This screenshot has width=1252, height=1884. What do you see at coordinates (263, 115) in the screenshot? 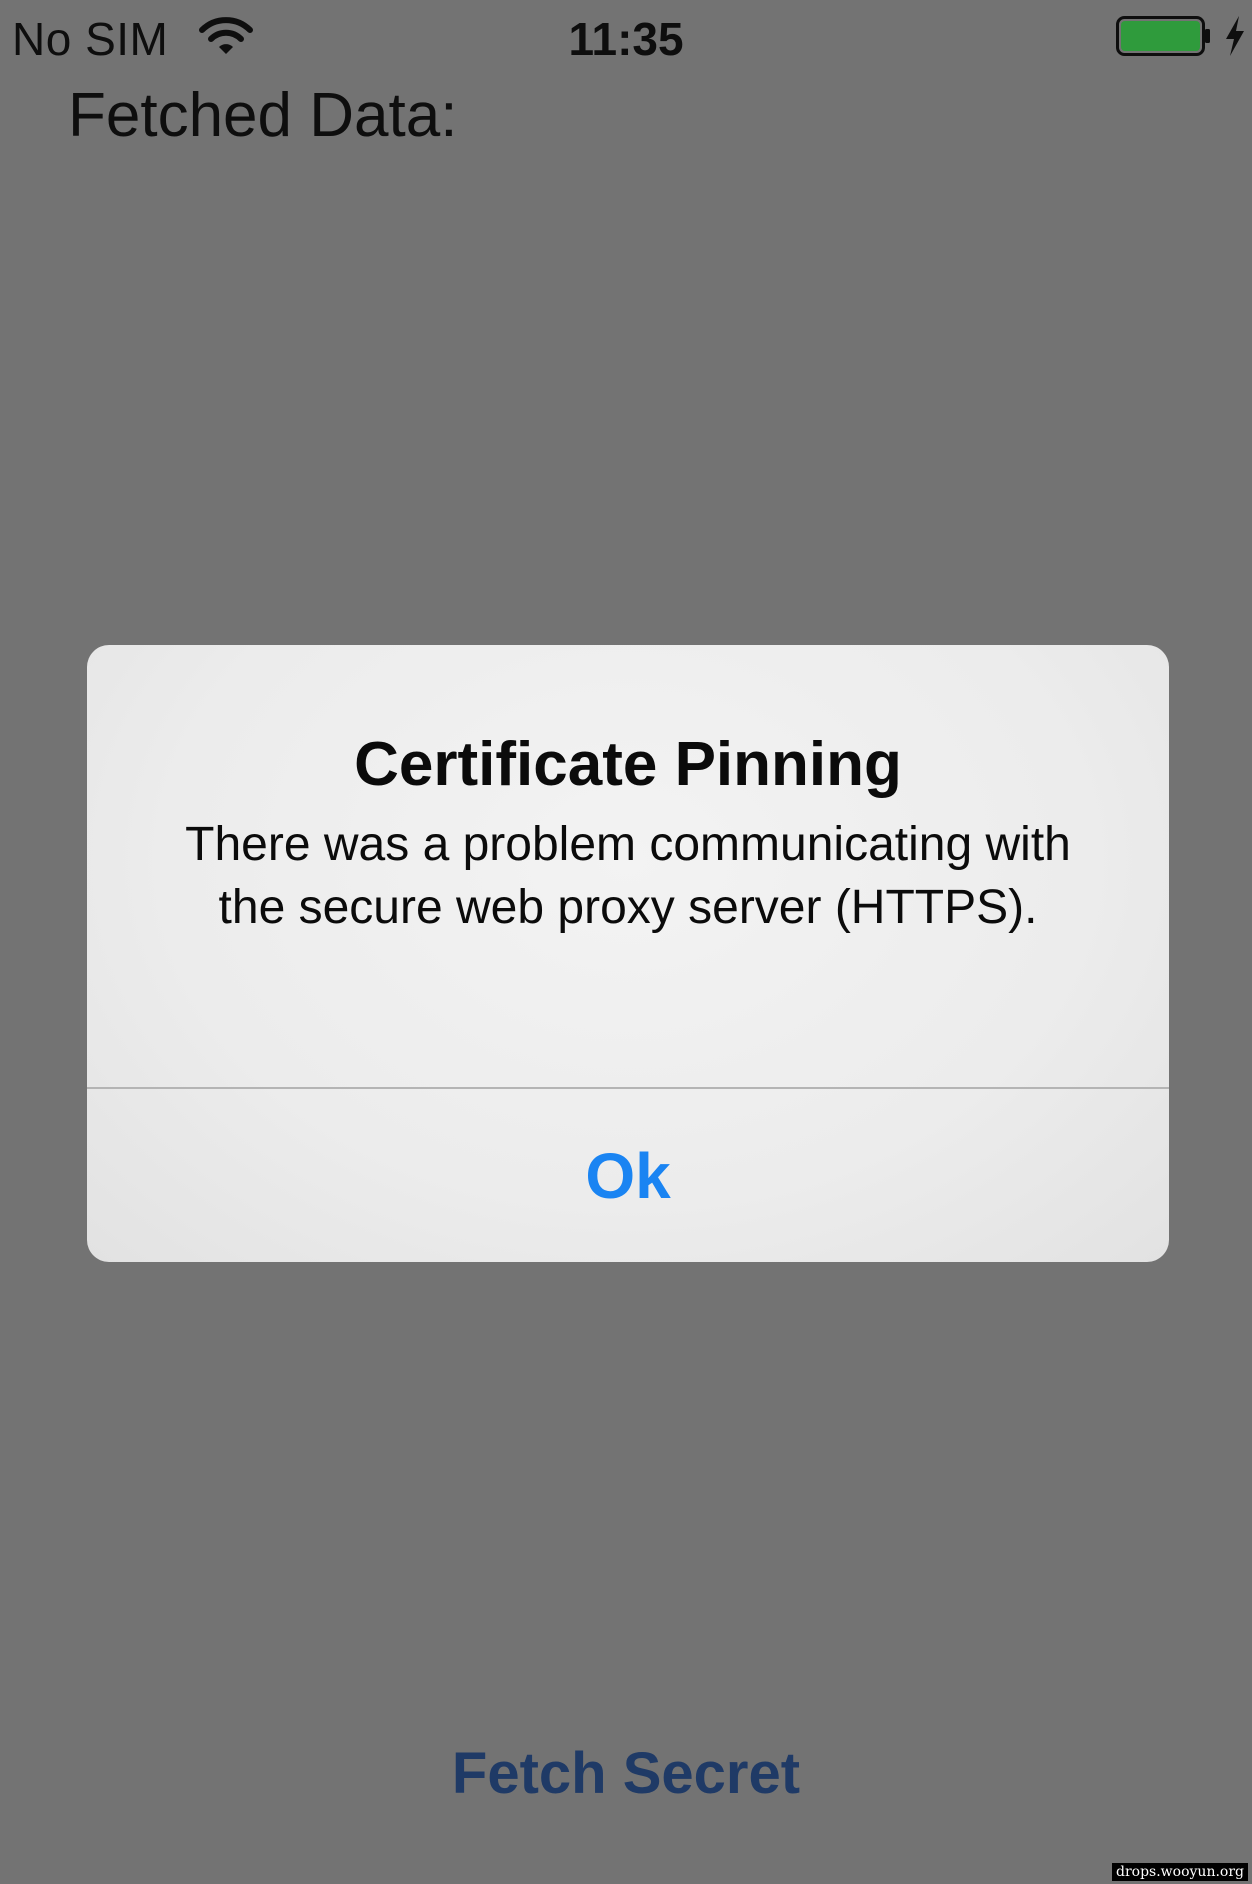
I see `fetched-data-label: Fetched Data:` at bounding box center [263, 115].